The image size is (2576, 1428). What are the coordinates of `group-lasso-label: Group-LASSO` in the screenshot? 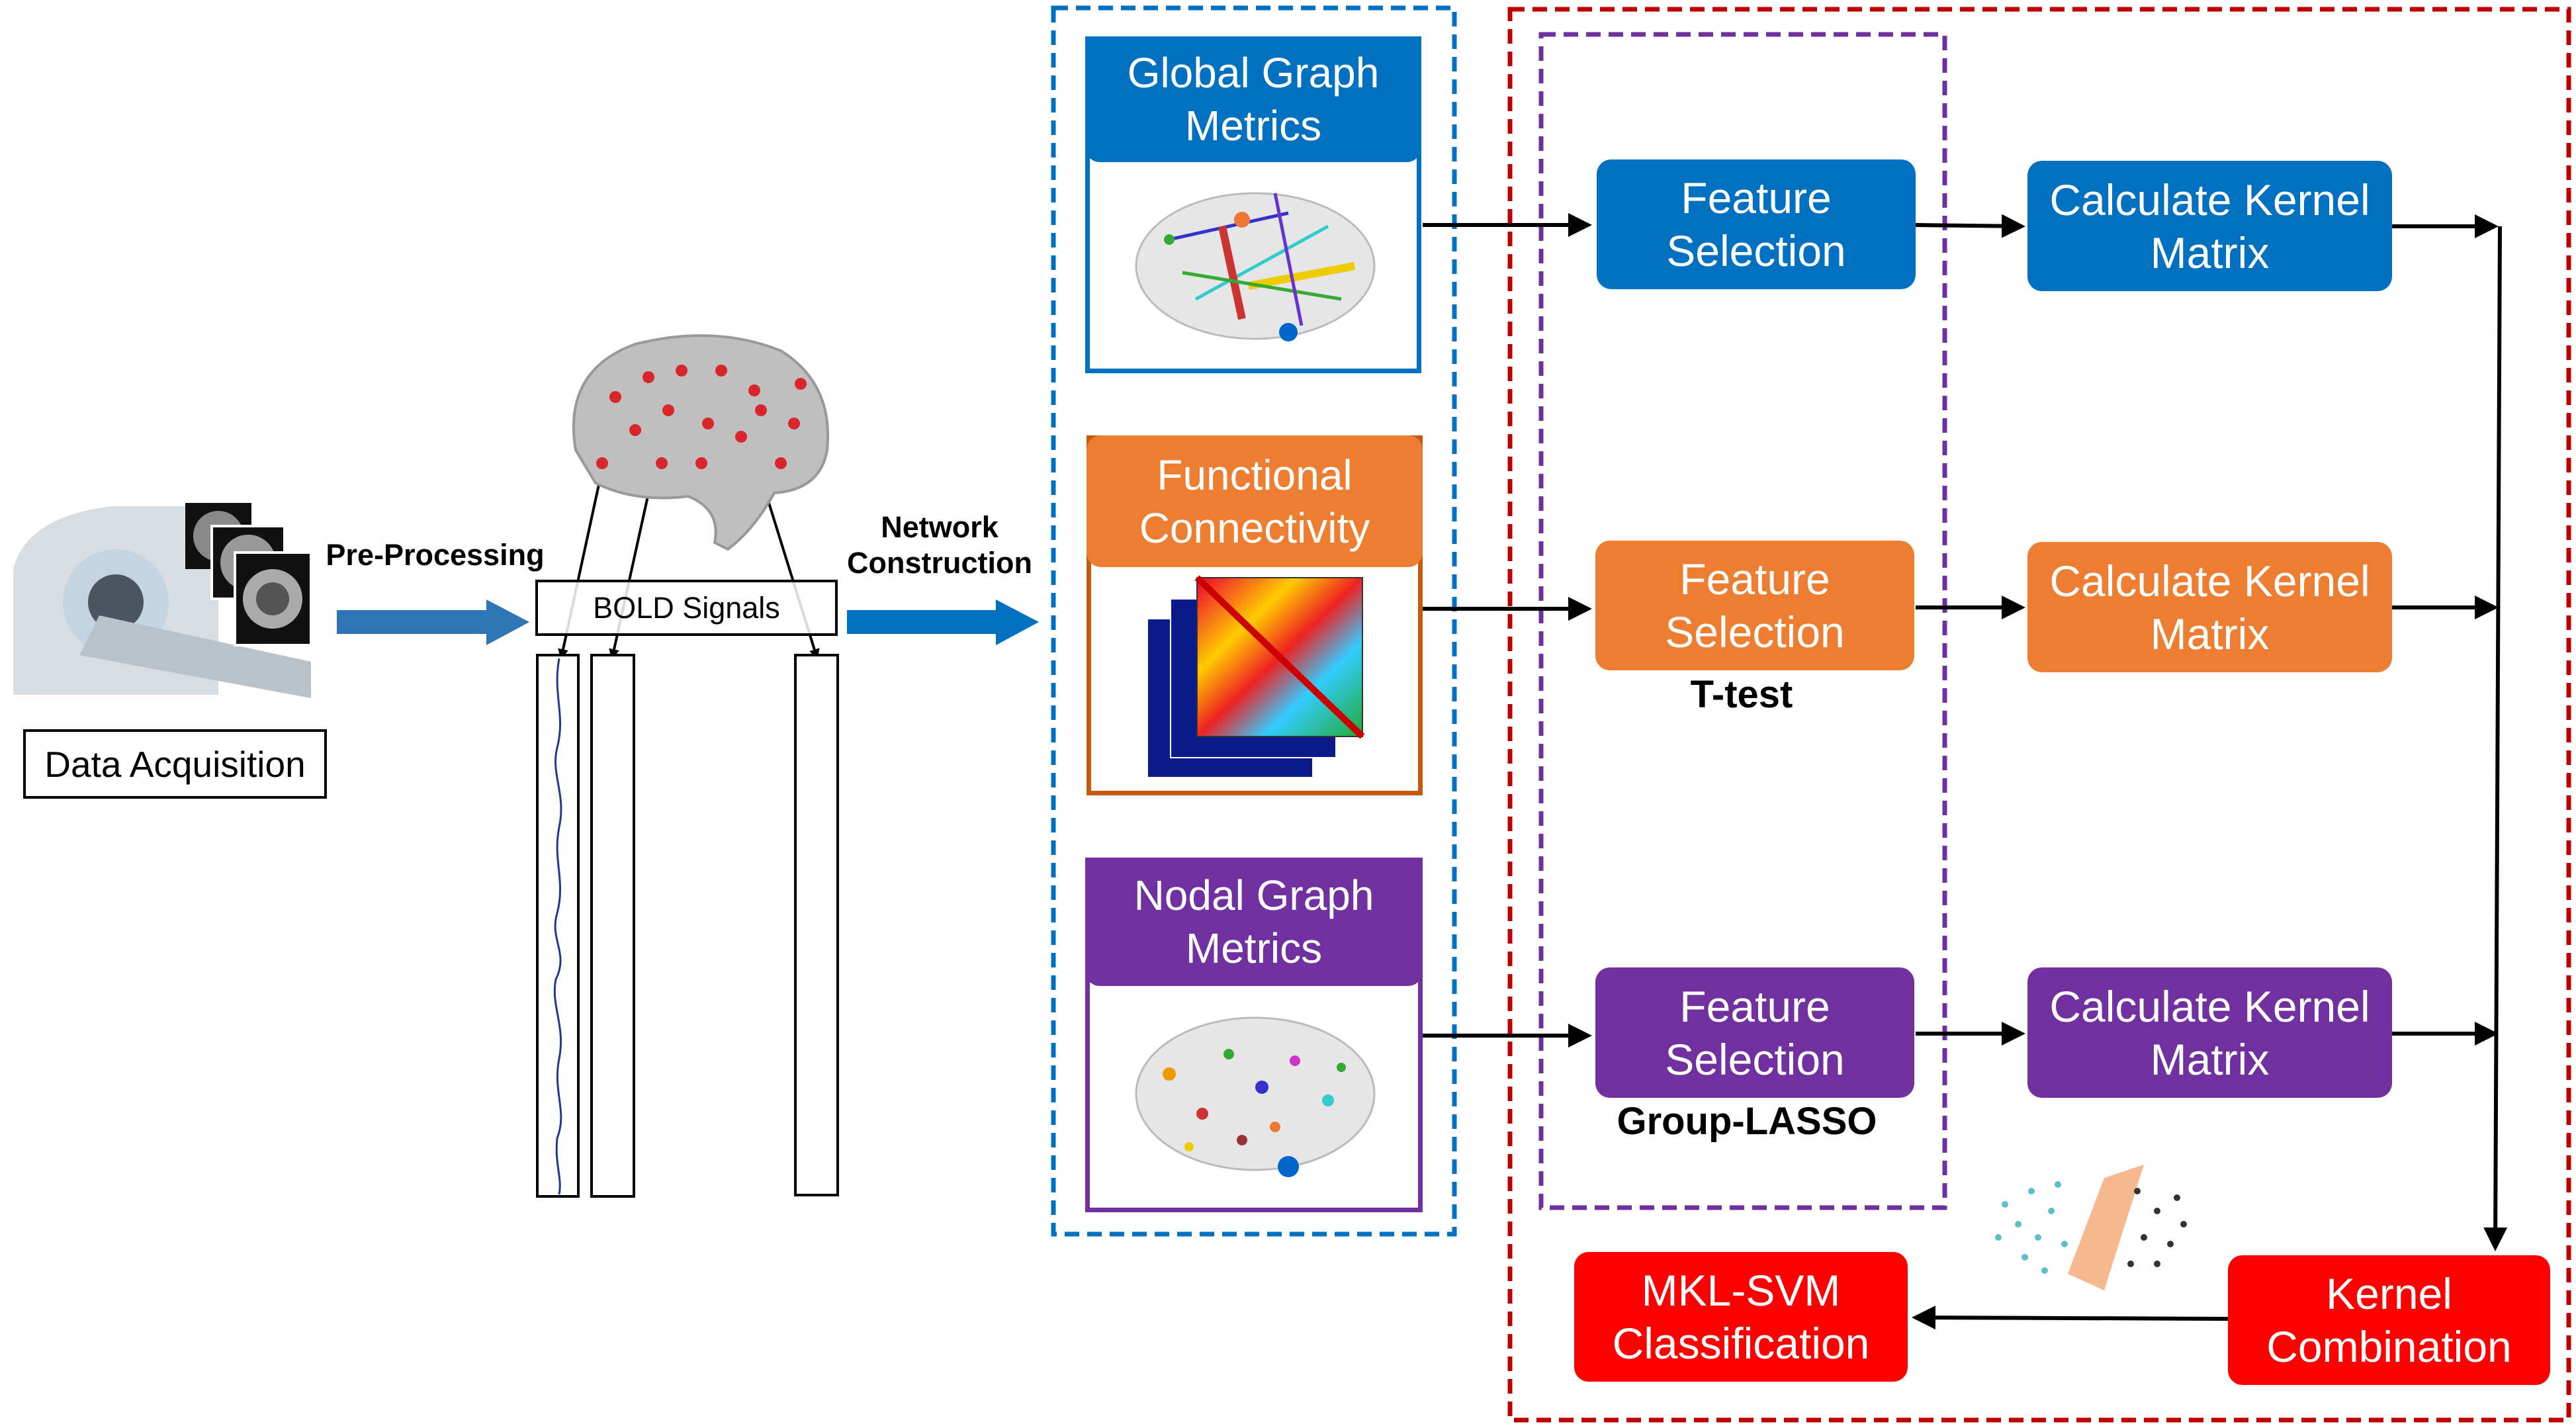 It's located at (1747, 1121).